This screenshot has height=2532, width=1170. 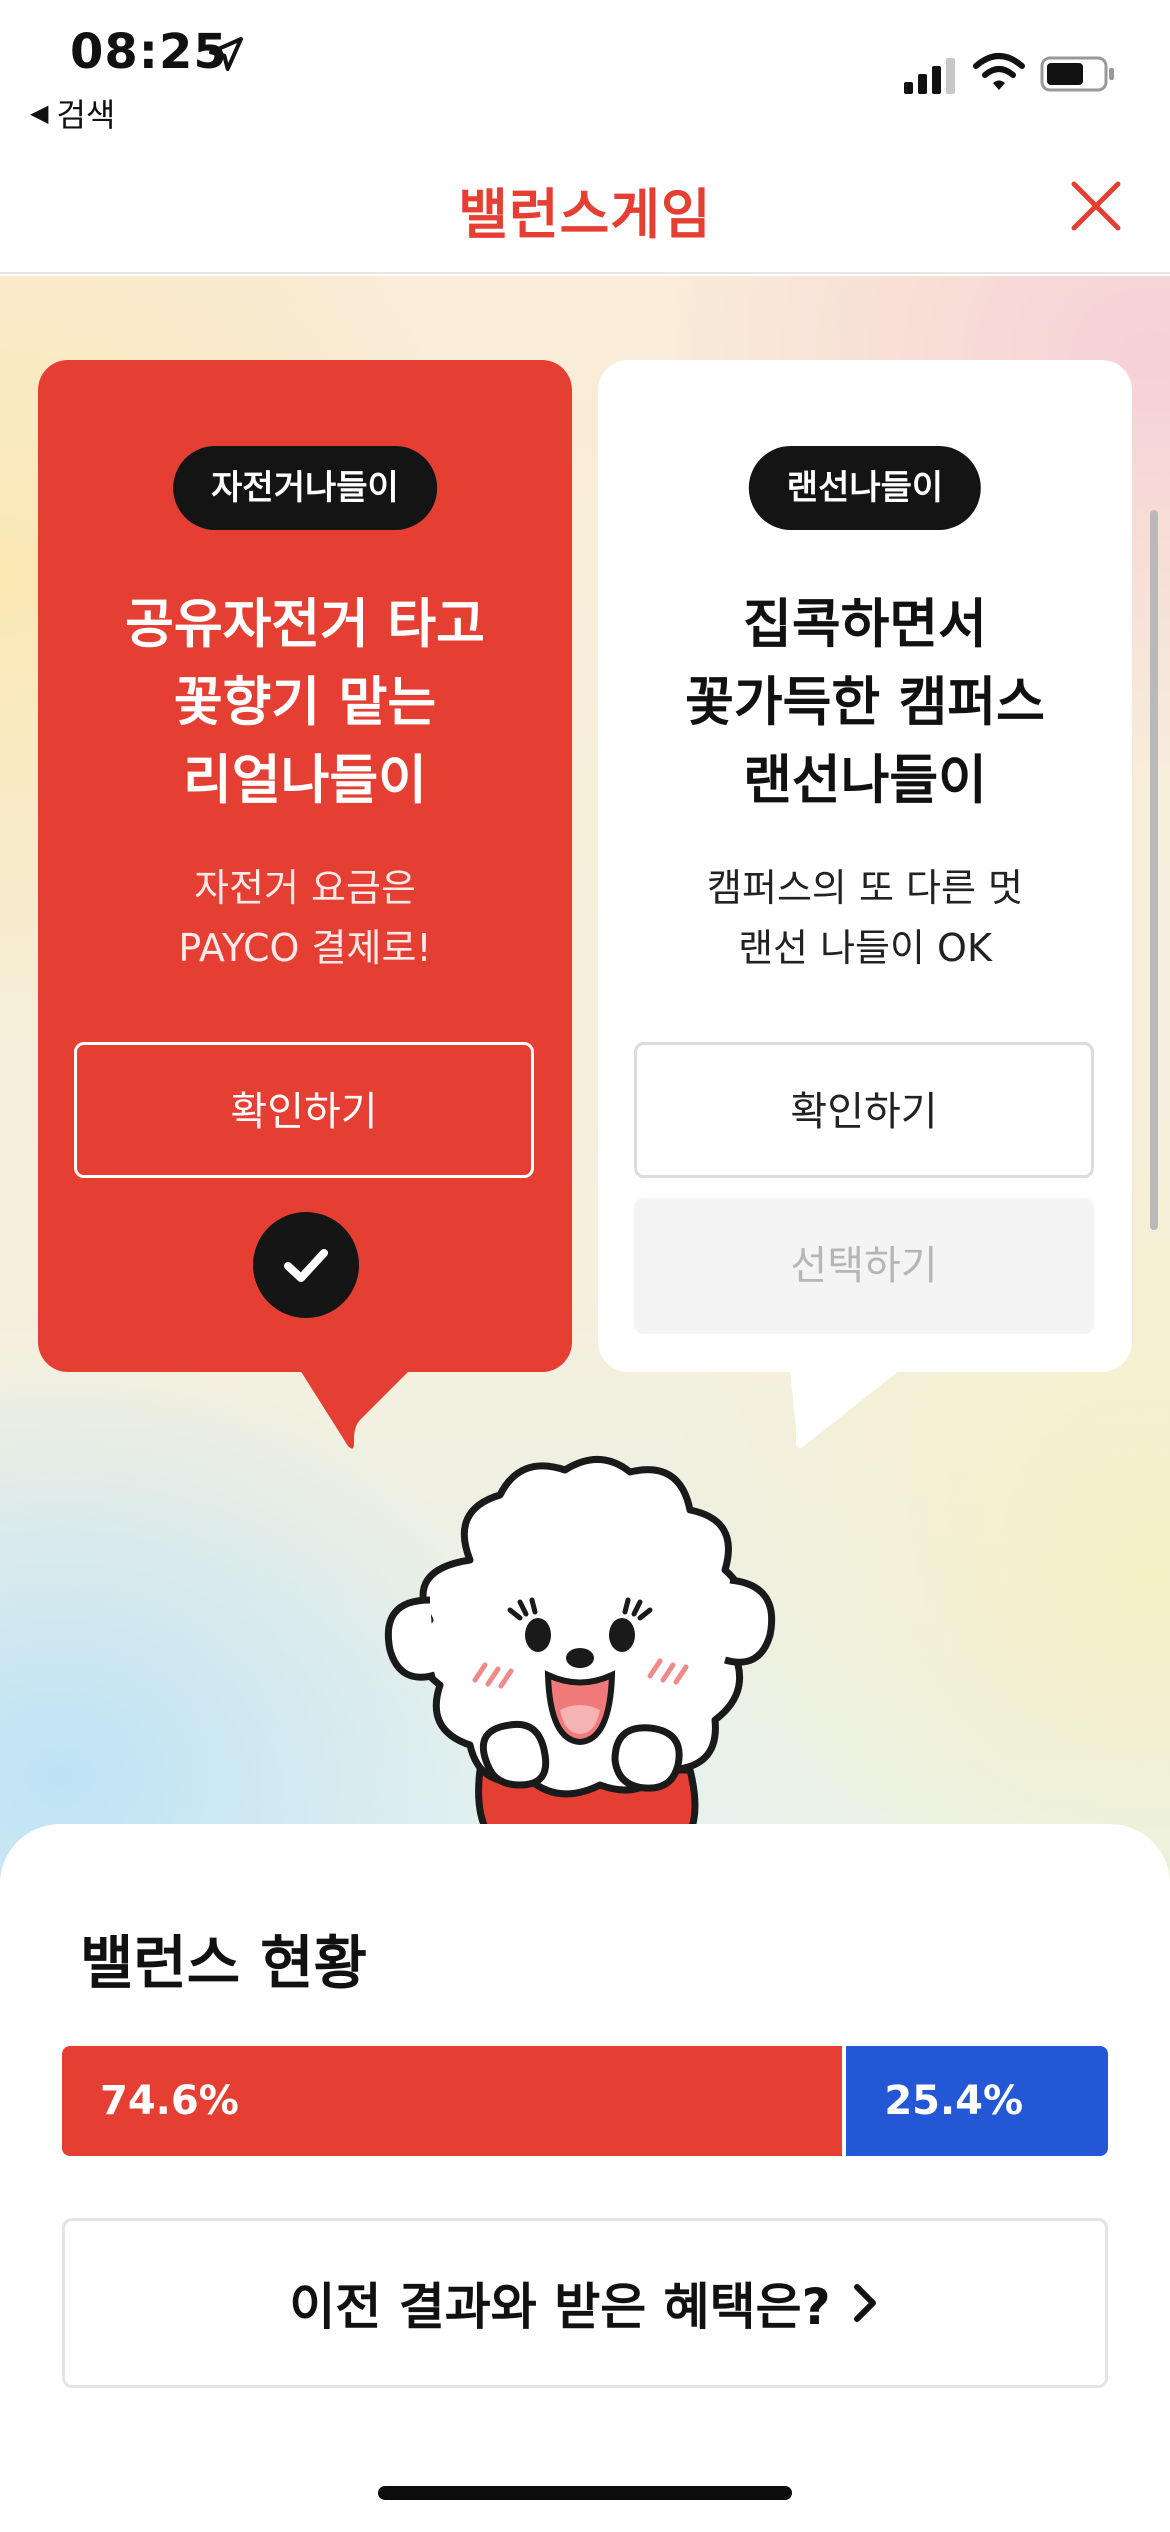 I want to click on selected-check-badge, so click(x=306, y=1265).